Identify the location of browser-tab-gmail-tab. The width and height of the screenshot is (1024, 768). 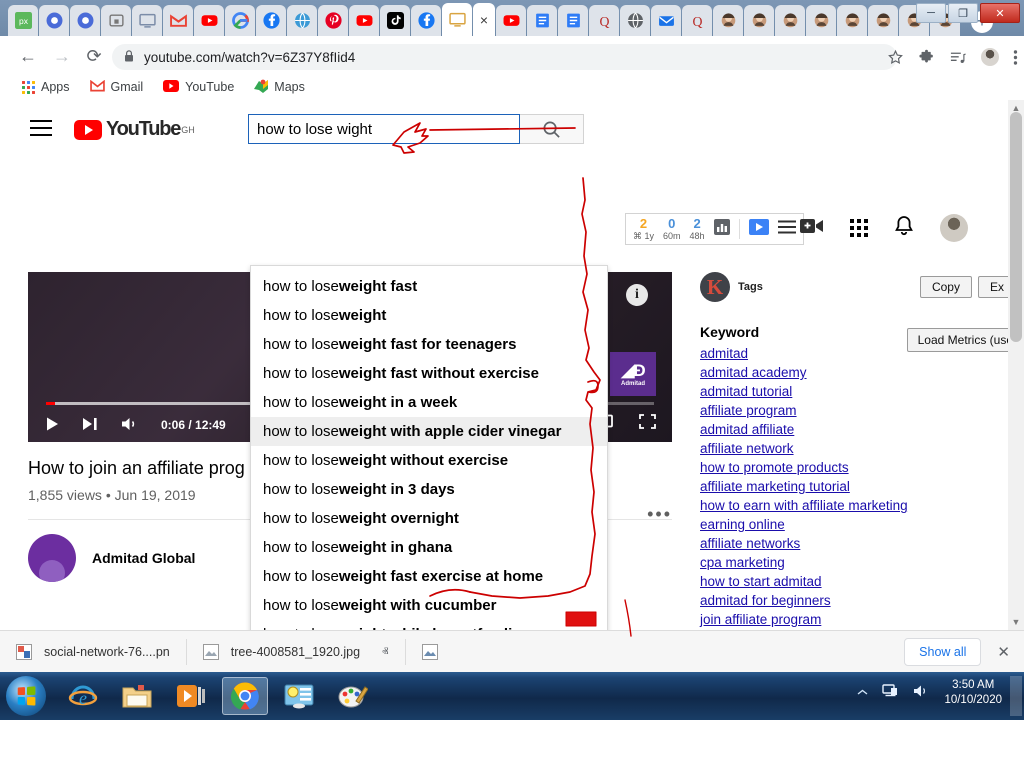
(178, 20).